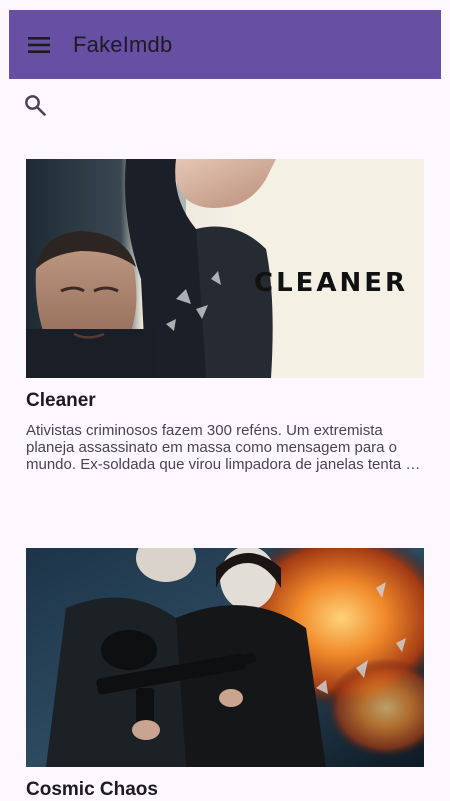 The image size is (450, 801). Describe the element at coordinates (61, 400) in the screenshot. I see `movie-title: Cleaner` at that location.